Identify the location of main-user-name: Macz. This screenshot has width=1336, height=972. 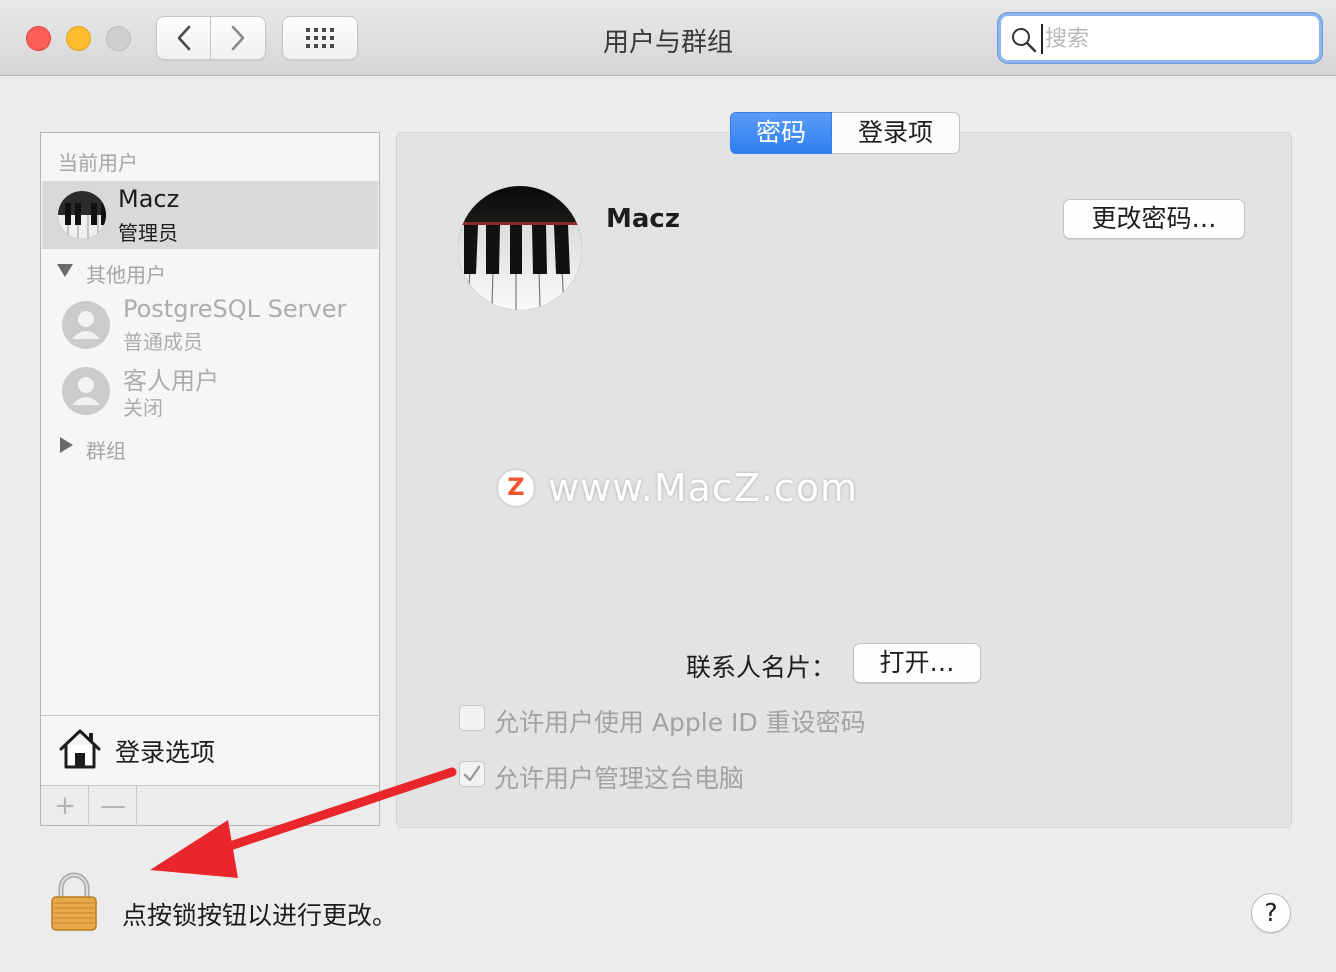
(643, 219).